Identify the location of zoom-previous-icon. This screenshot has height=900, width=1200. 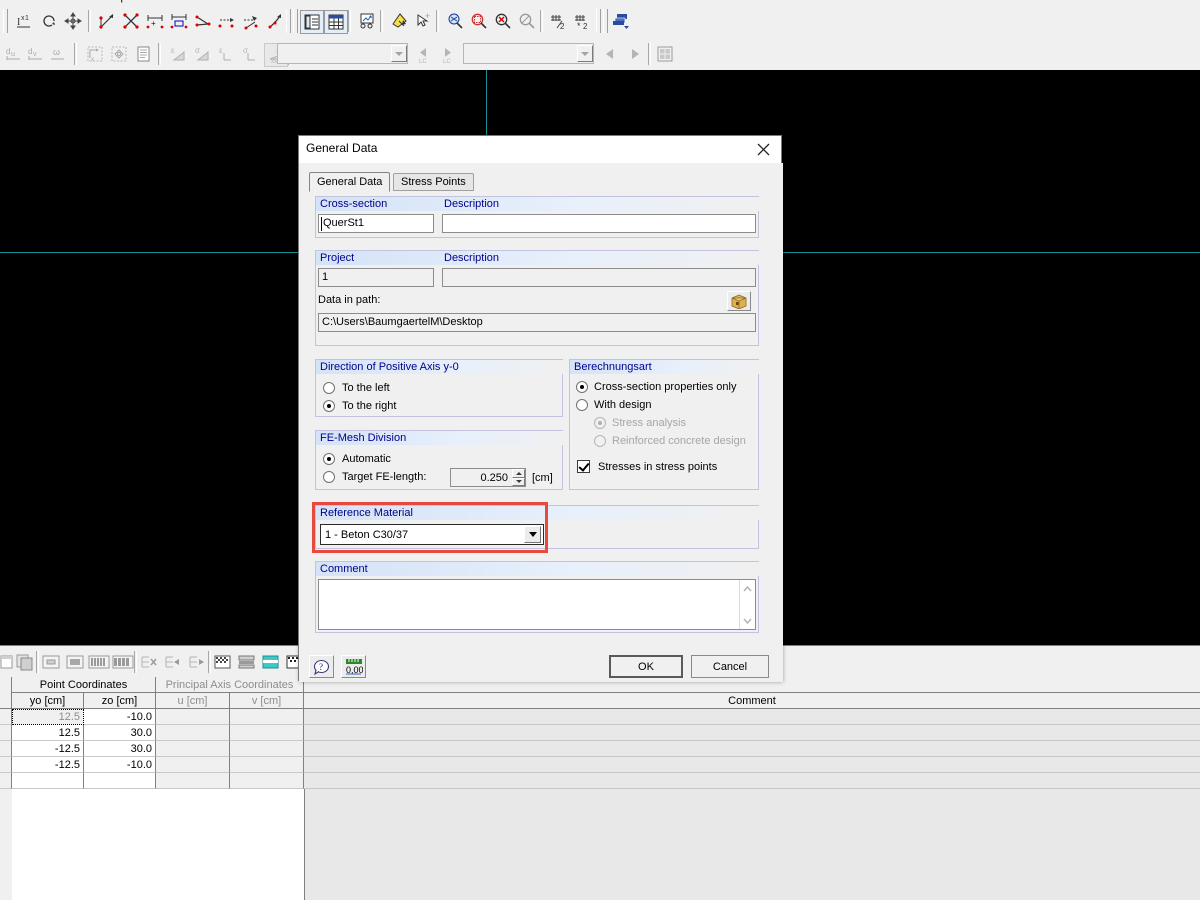
(527, 21).